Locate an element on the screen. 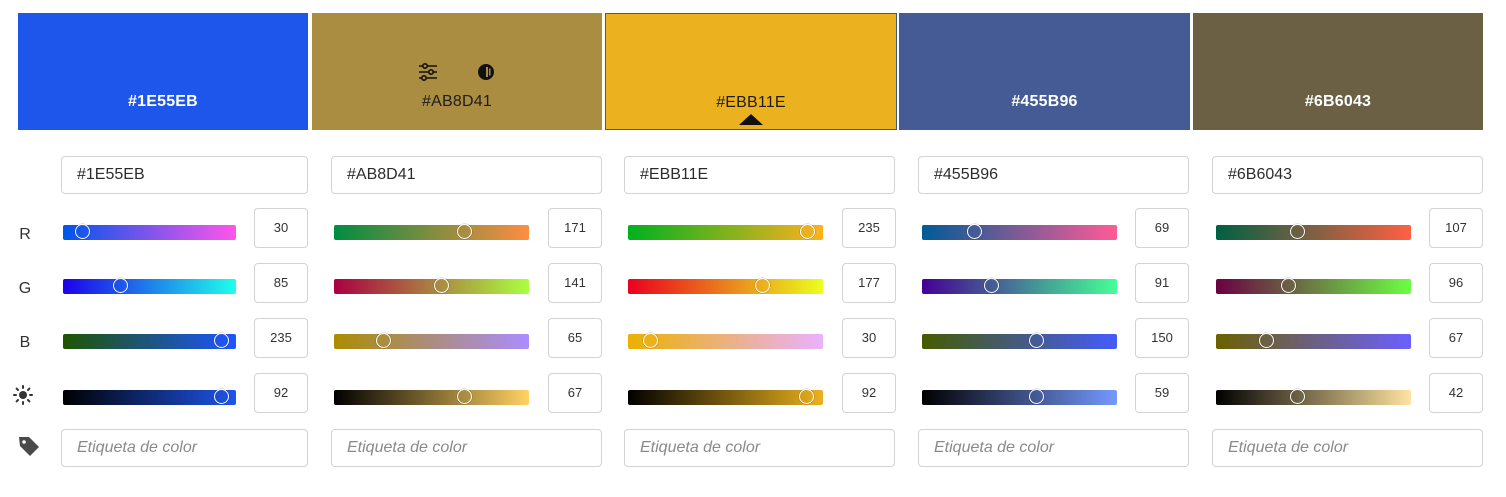 This screenshot has height=497, width=1506. value-box-r: 107 is located at coordinates (1456, 228).